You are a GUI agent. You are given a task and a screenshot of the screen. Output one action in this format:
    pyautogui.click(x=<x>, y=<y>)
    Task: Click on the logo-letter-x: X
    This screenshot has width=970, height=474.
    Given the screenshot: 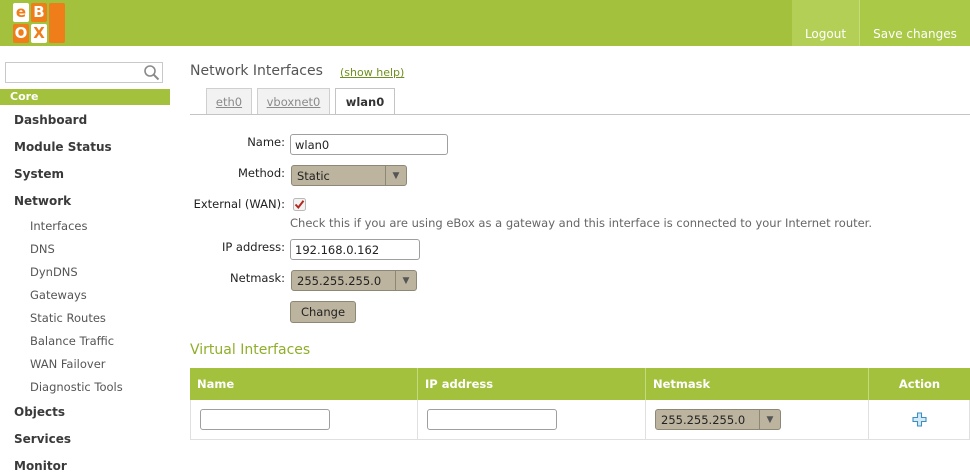 What is the action you would take?
    pyautogui.click(x=39, y=33)
    